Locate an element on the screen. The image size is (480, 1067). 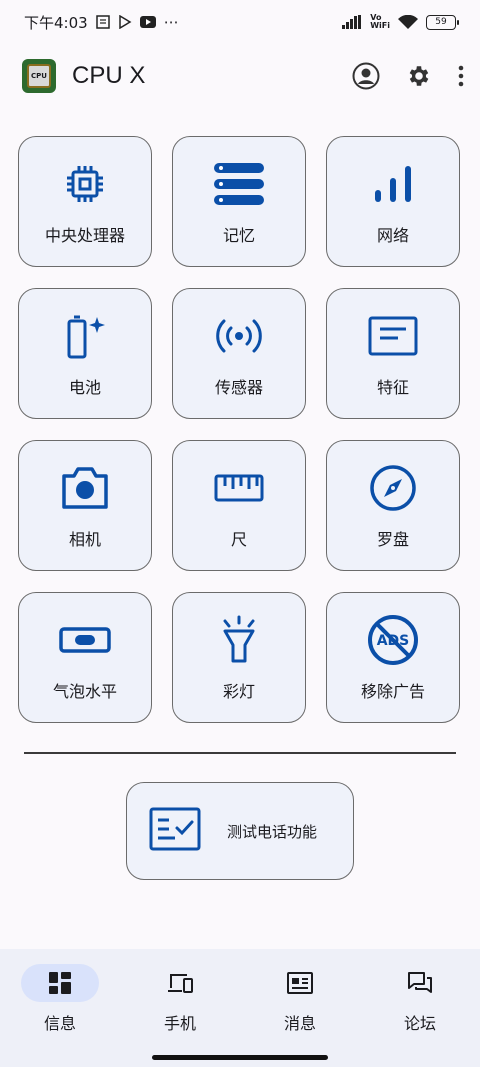
tile-feature: 特征 is located at coordinates (393, 353).